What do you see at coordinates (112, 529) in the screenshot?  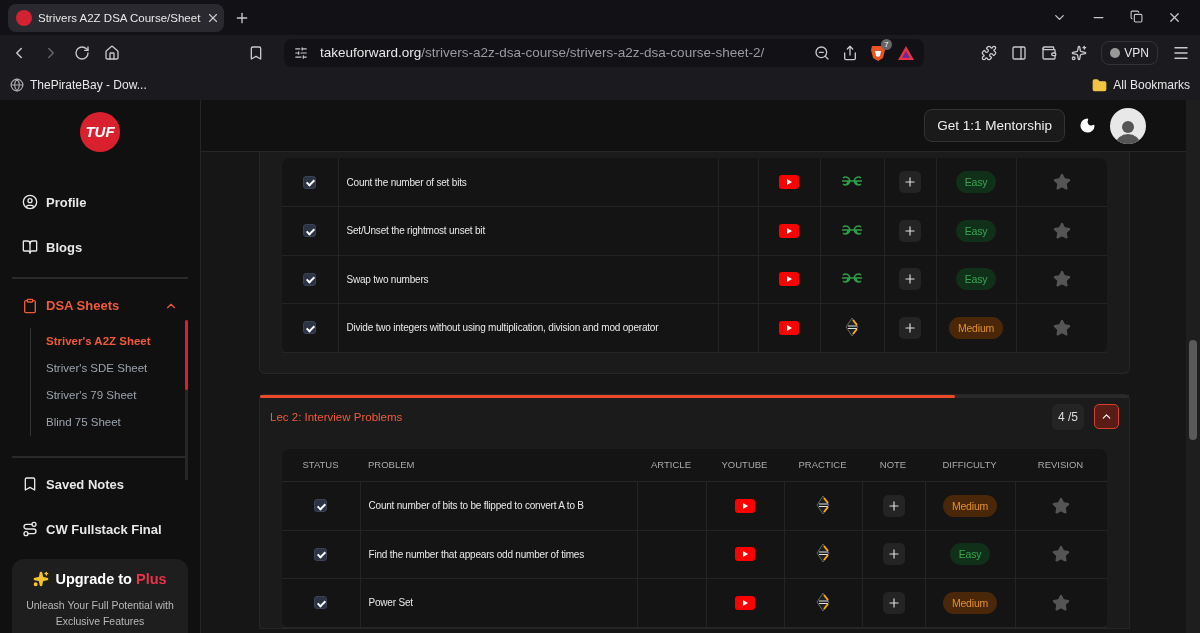 I see `sidebar-item: CW Fullstack Final` at bounding box center [112, 529].